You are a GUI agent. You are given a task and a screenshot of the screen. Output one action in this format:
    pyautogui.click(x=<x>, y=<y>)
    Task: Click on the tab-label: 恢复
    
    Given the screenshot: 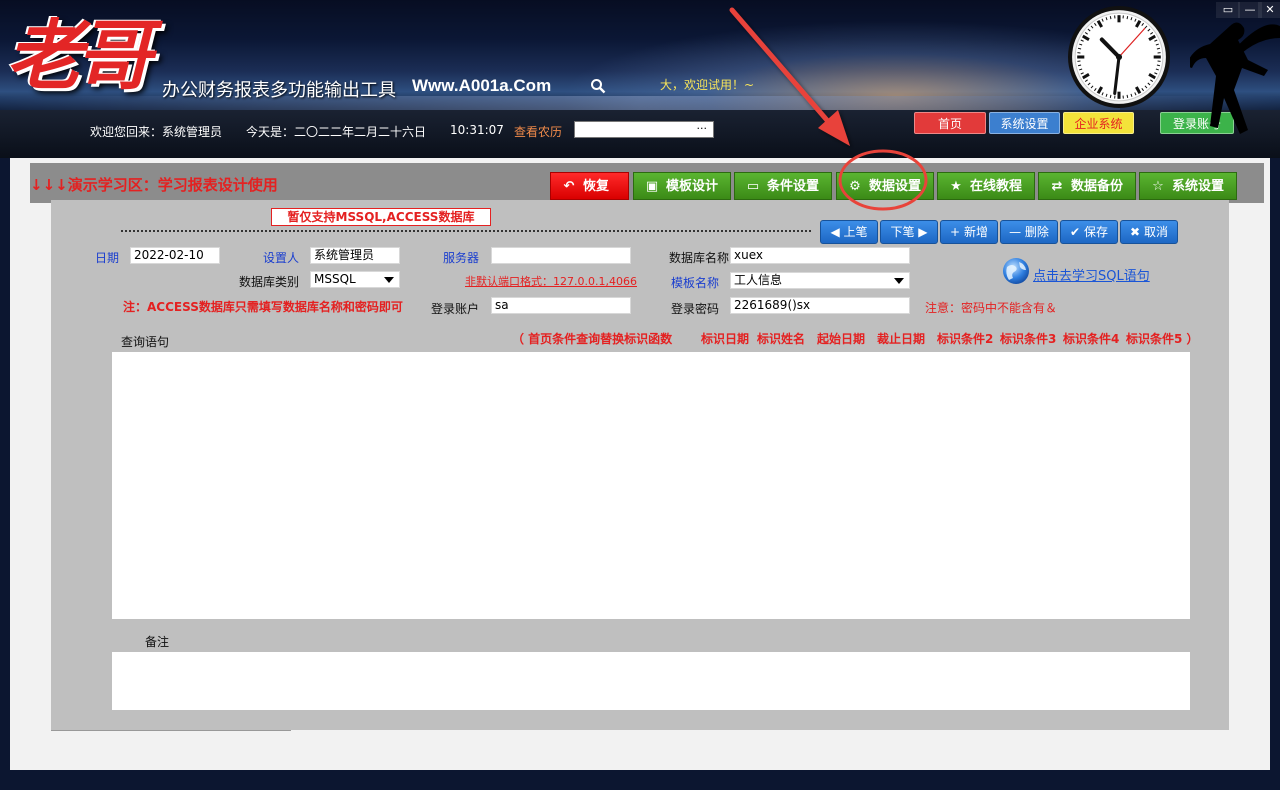 What is the action you would take?
    pyautogui.click(x=596, y=186)
    